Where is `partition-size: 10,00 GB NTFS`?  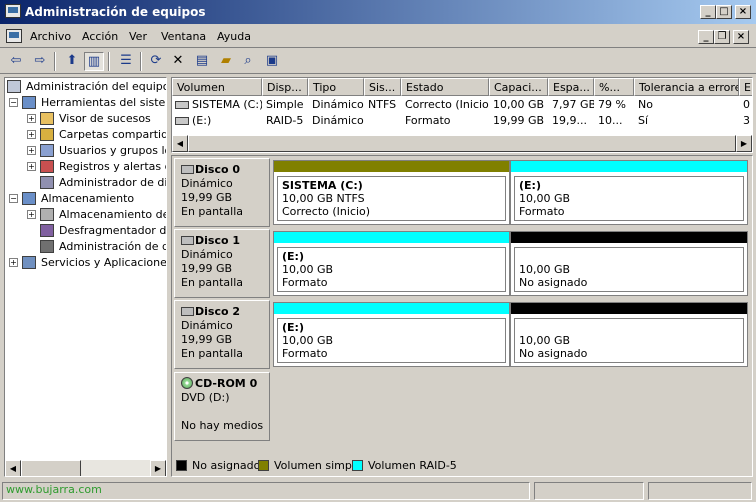
partition-size: 10,00 GB NTFS is located at coordinates (323, 198).